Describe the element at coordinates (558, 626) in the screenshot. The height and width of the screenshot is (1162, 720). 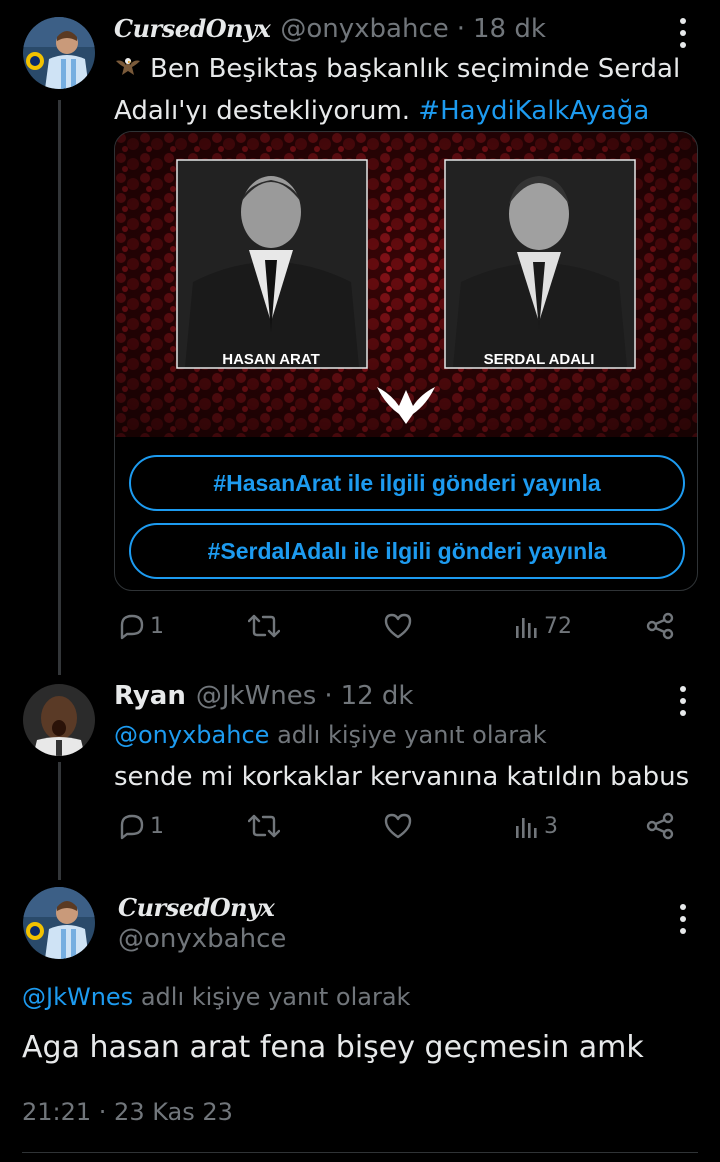
I see `views-count: 72` at that location.